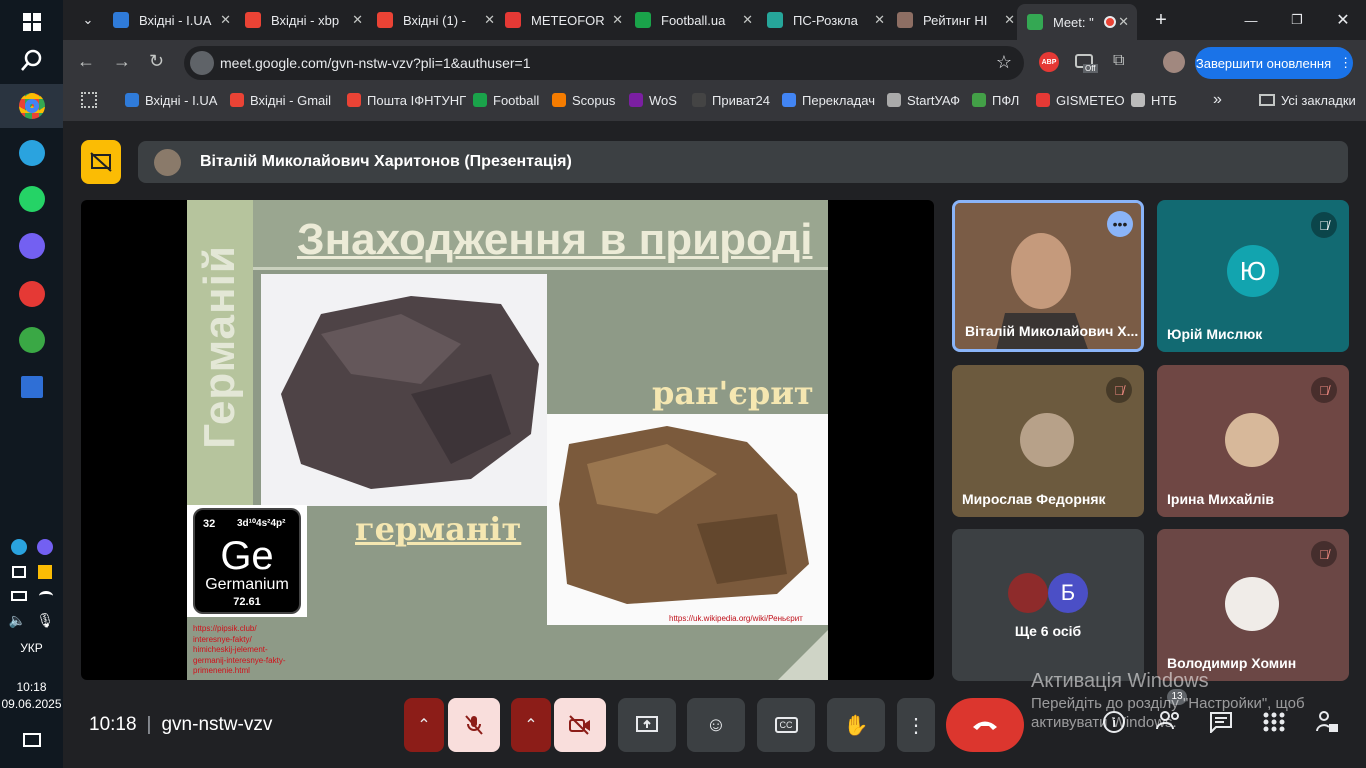 This screenshot has width=1366, height=768. What do you see at coordinates (1004, 62) in the screenshot?
I see `bookmark-star-icon: ☆` at bounding box center [1004, 62].